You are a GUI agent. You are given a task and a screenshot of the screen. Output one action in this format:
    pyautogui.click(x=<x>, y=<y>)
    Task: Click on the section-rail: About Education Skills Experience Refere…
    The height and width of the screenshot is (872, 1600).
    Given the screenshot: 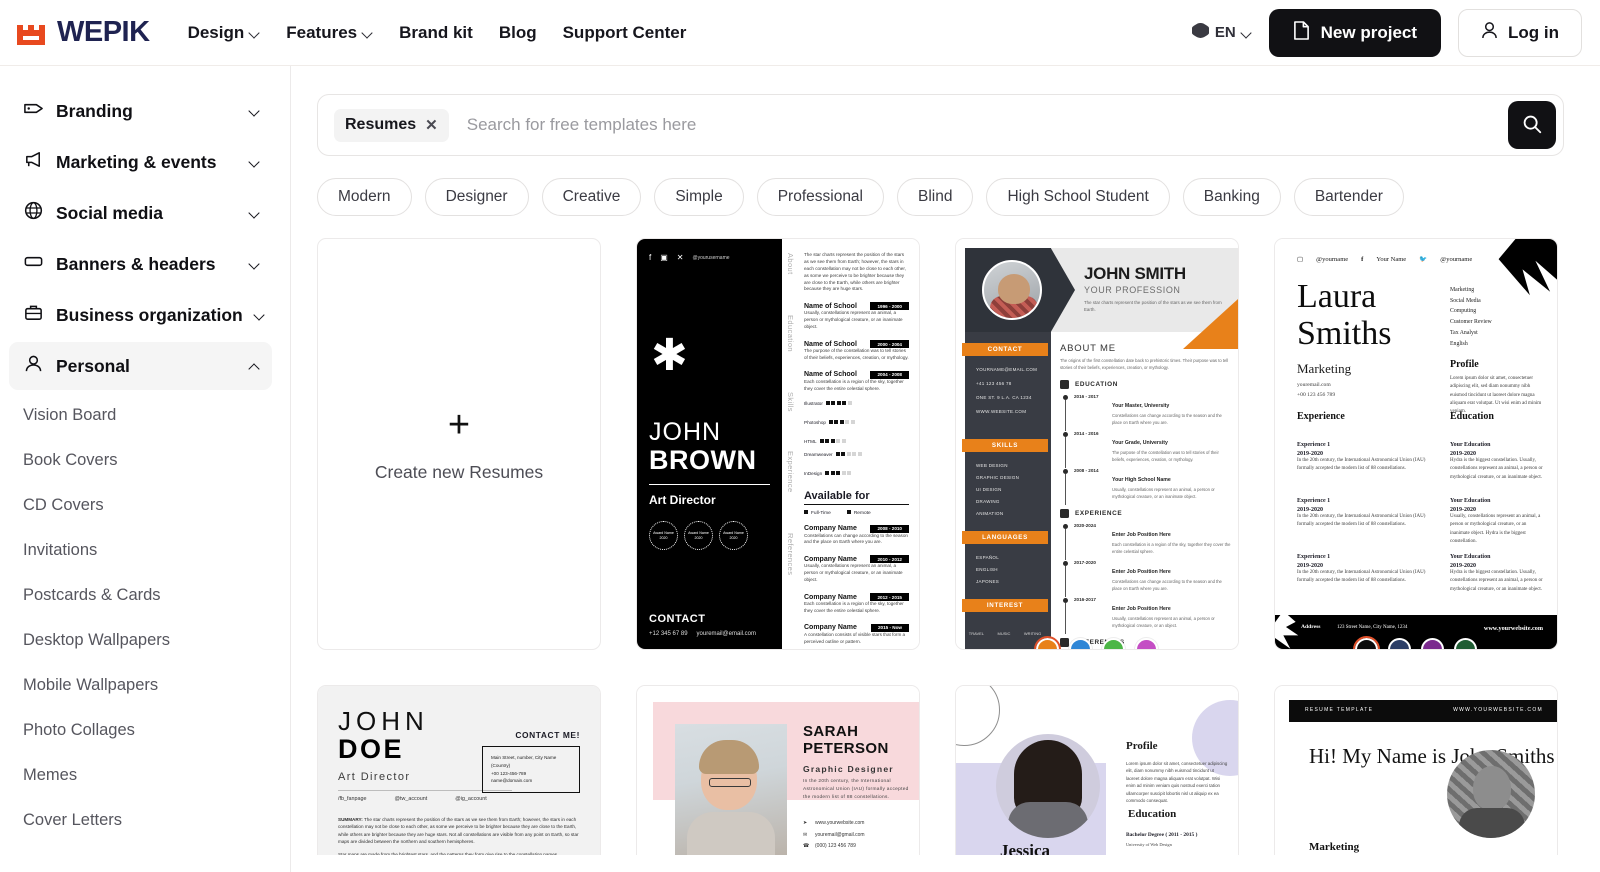 What is the action you would take?
    pyautogui.click(x=792, y=446)
    